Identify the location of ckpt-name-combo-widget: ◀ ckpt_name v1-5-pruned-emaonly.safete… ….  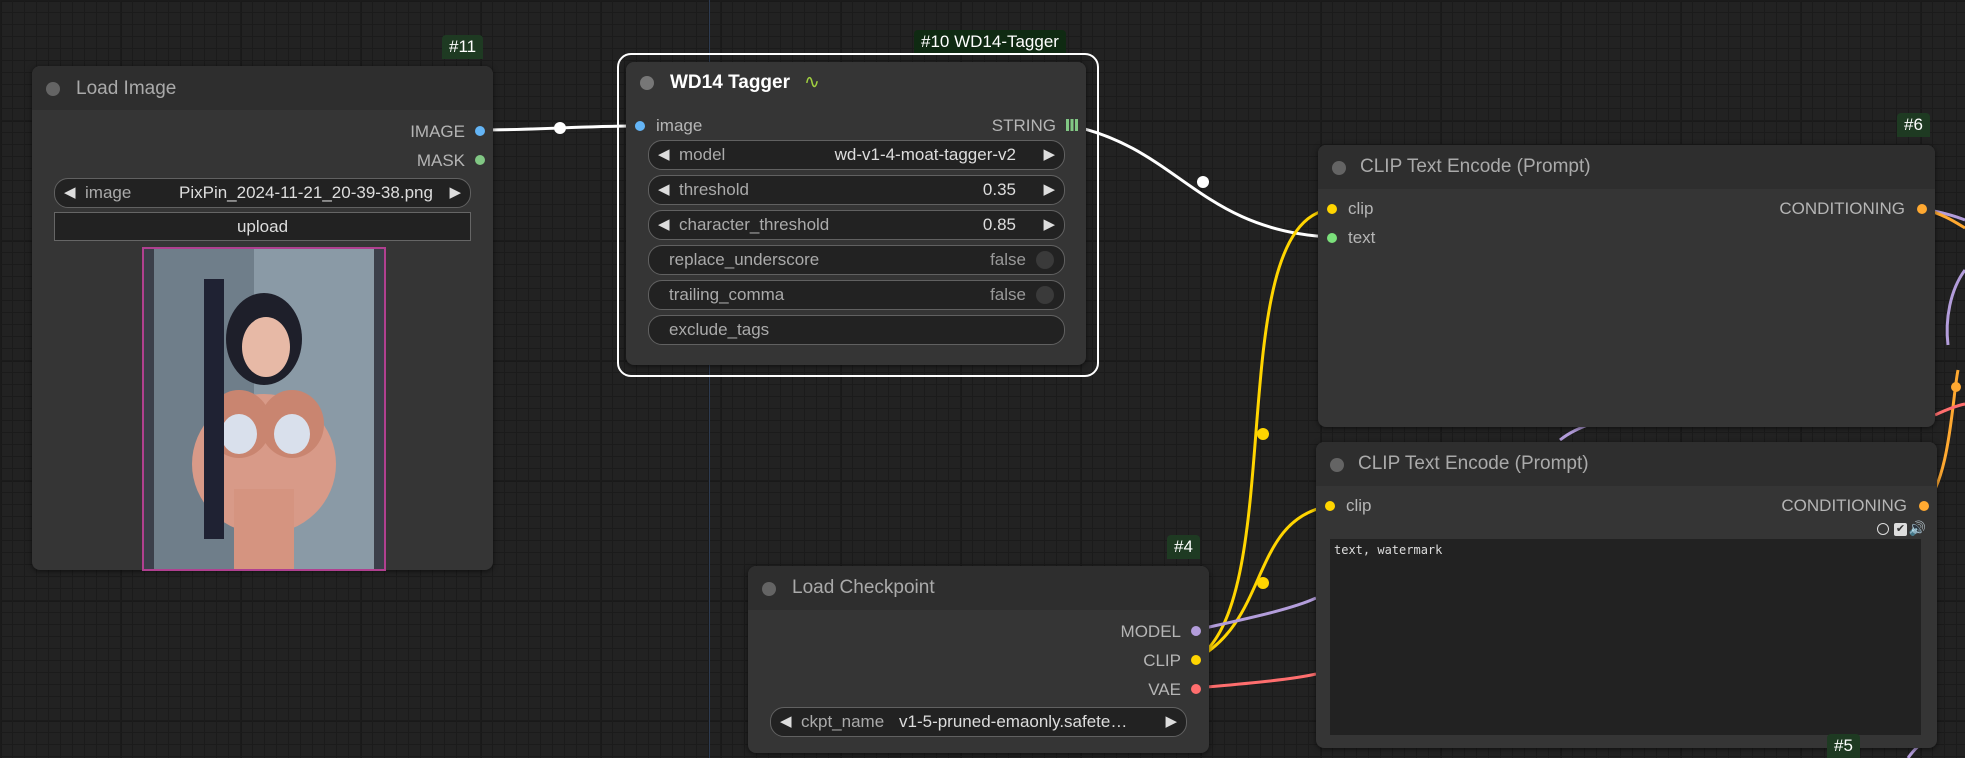
(978, 722).